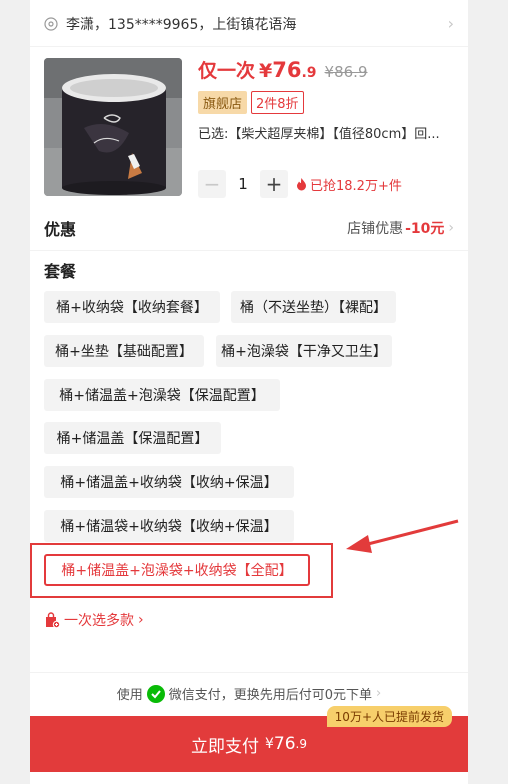 This screenshot has height=784, width=508. Describe the element at coordinates (274, 184) in the screenshot. I see `increase-button: +` at that location.